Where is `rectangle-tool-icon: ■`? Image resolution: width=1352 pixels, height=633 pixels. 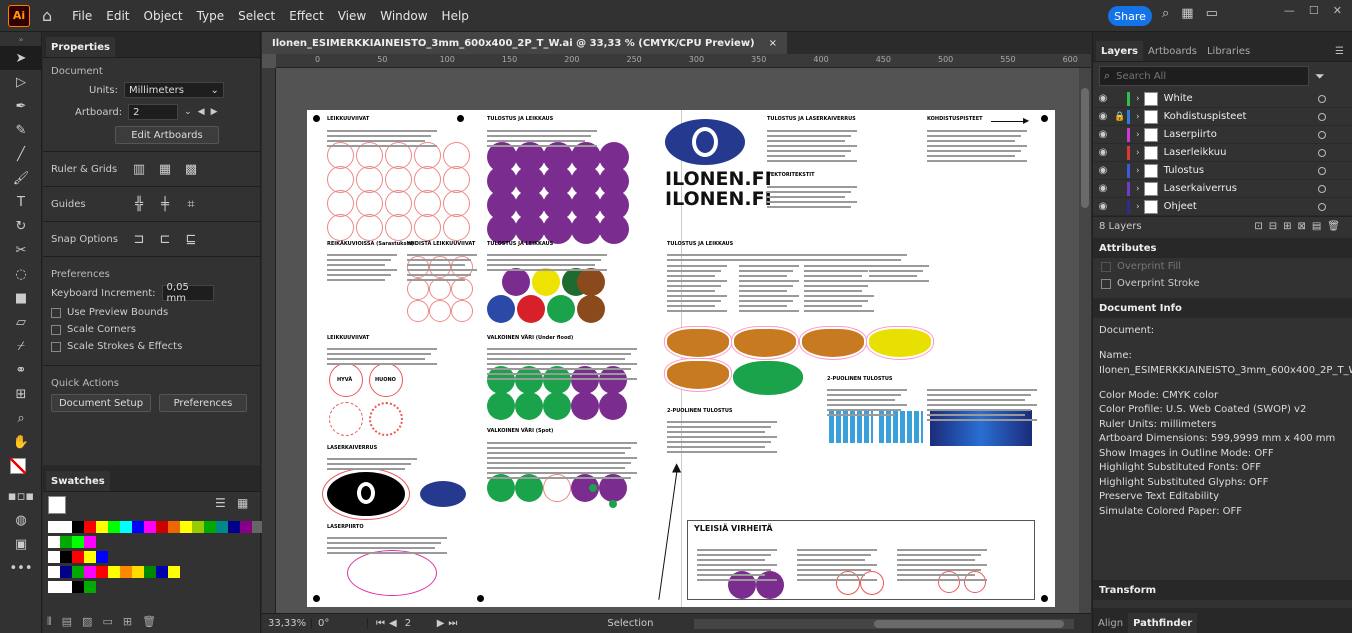 rectangle-tool-icon: ■ is located at coordinates (21, 298).